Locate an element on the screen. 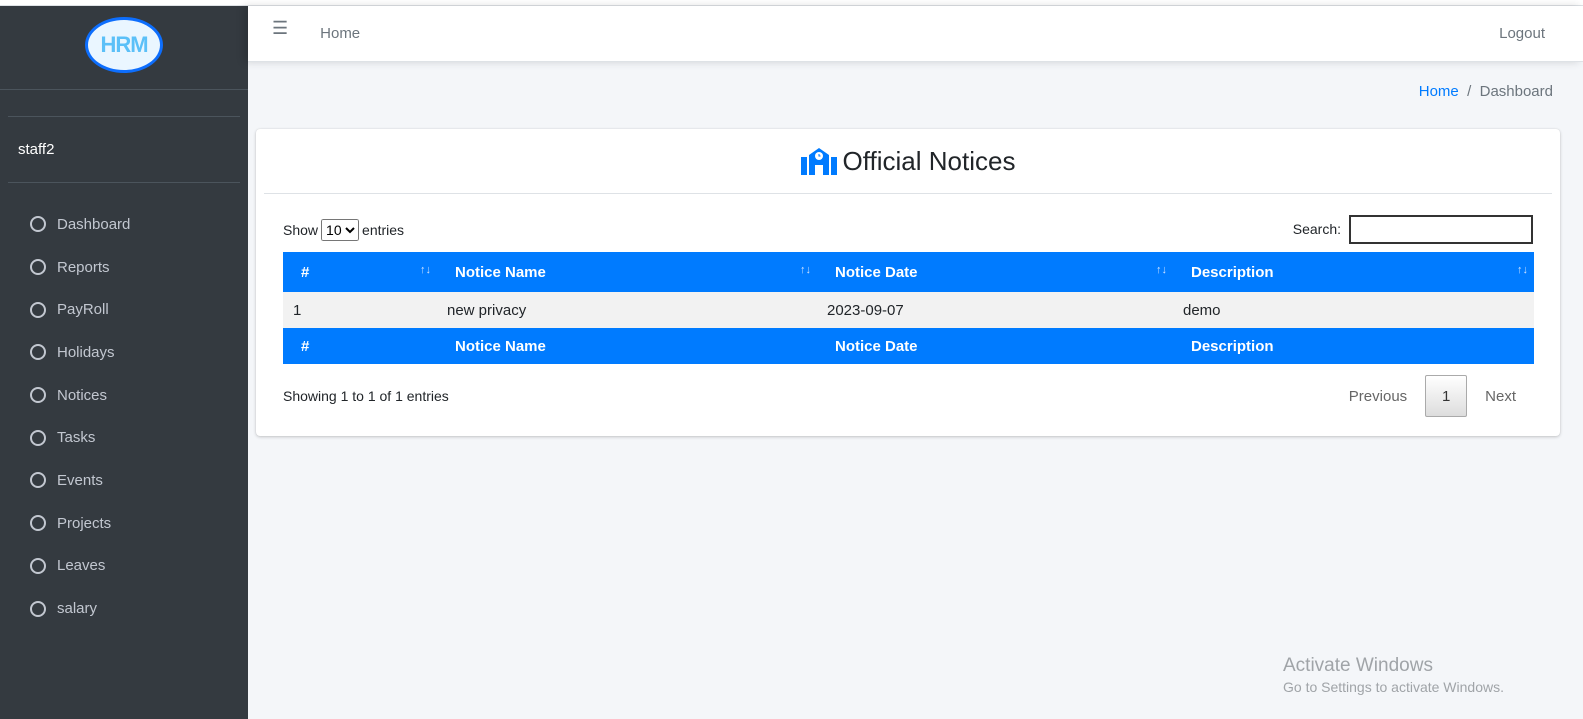  sidebar-item-salary: salary is located at coordinates (124, 608).